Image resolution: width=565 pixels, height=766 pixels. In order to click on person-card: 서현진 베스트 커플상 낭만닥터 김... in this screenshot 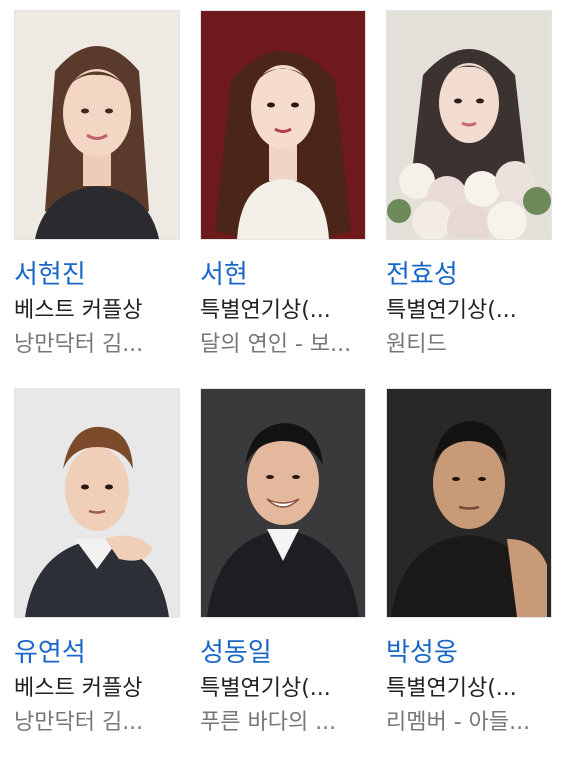, I will do `click(97, 199)`.